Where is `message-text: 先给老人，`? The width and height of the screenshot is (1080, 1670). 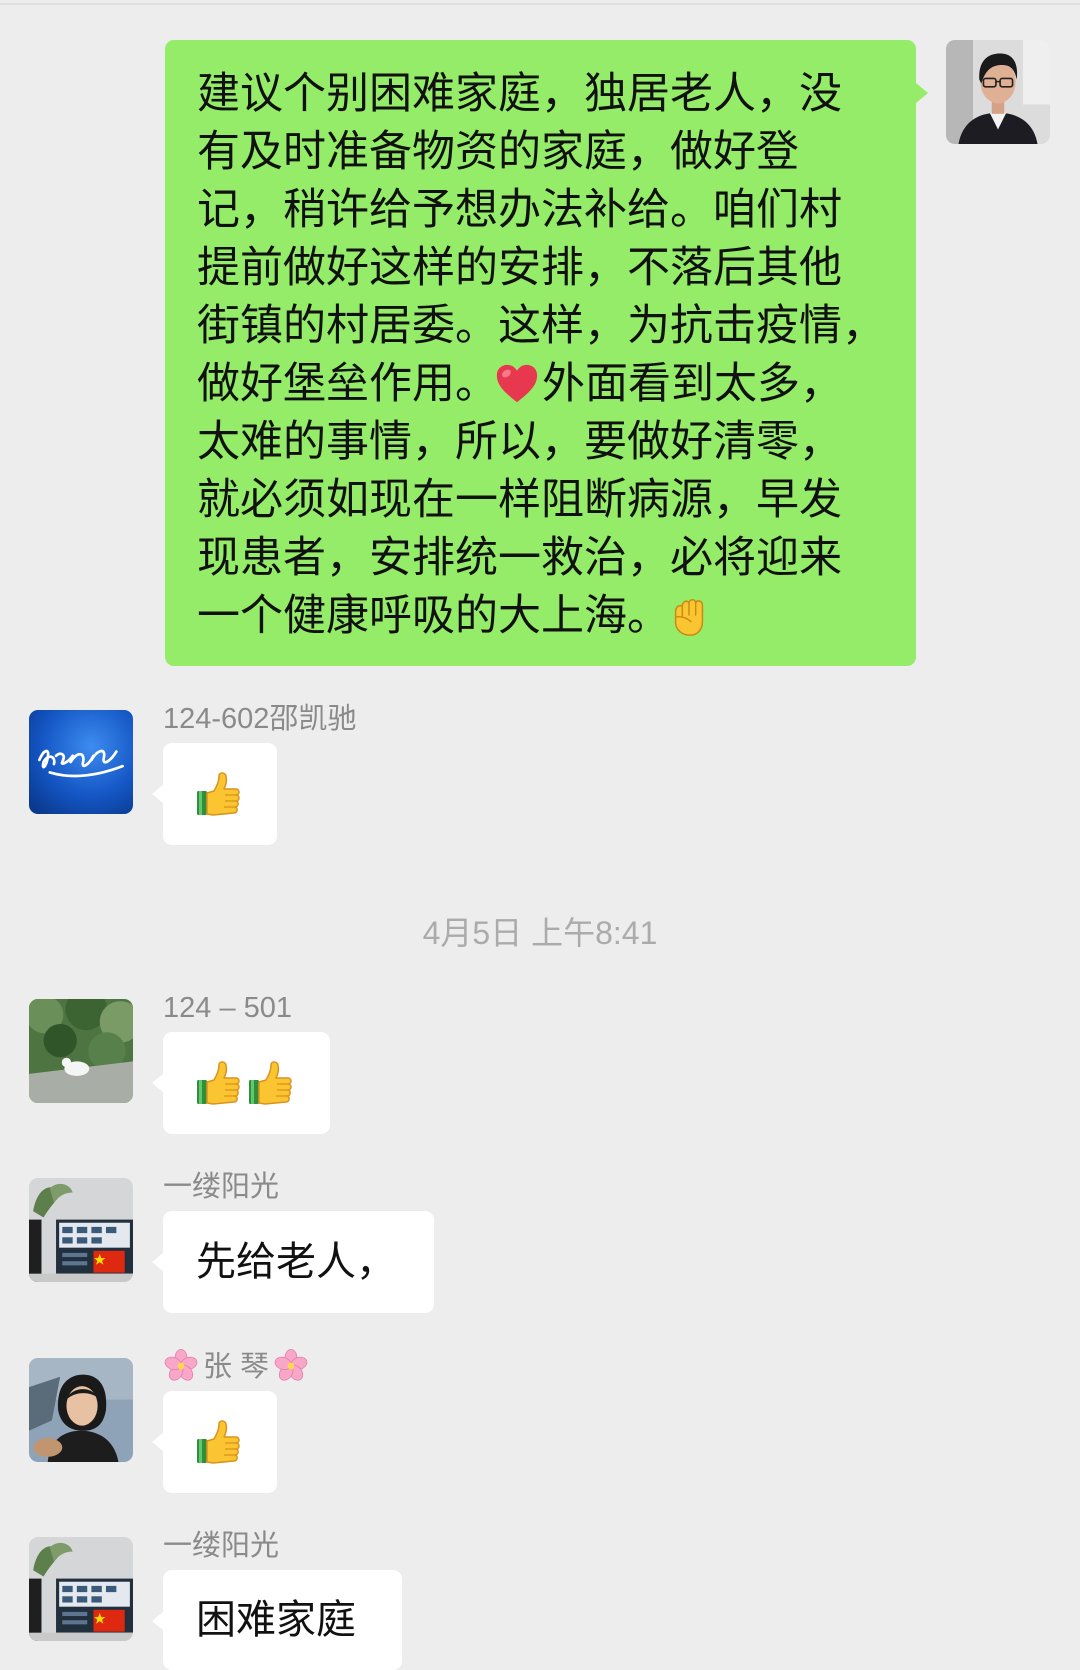 message-text: 先给老人， is located at coordinates (296, 1262).